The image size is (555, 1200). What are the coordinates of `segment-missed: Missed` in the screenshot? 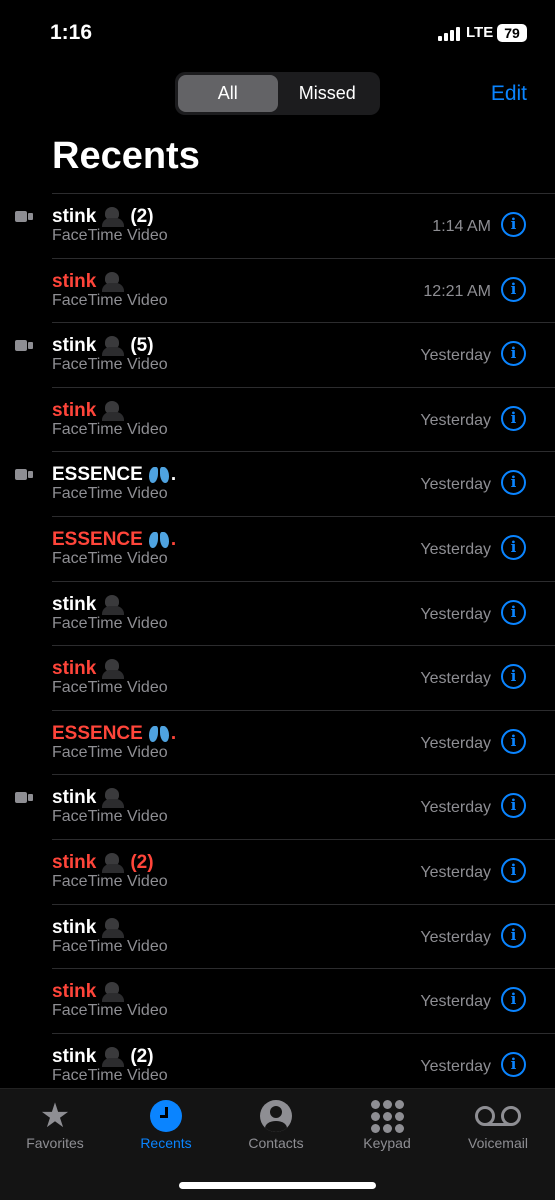 It's located at (328, 93).